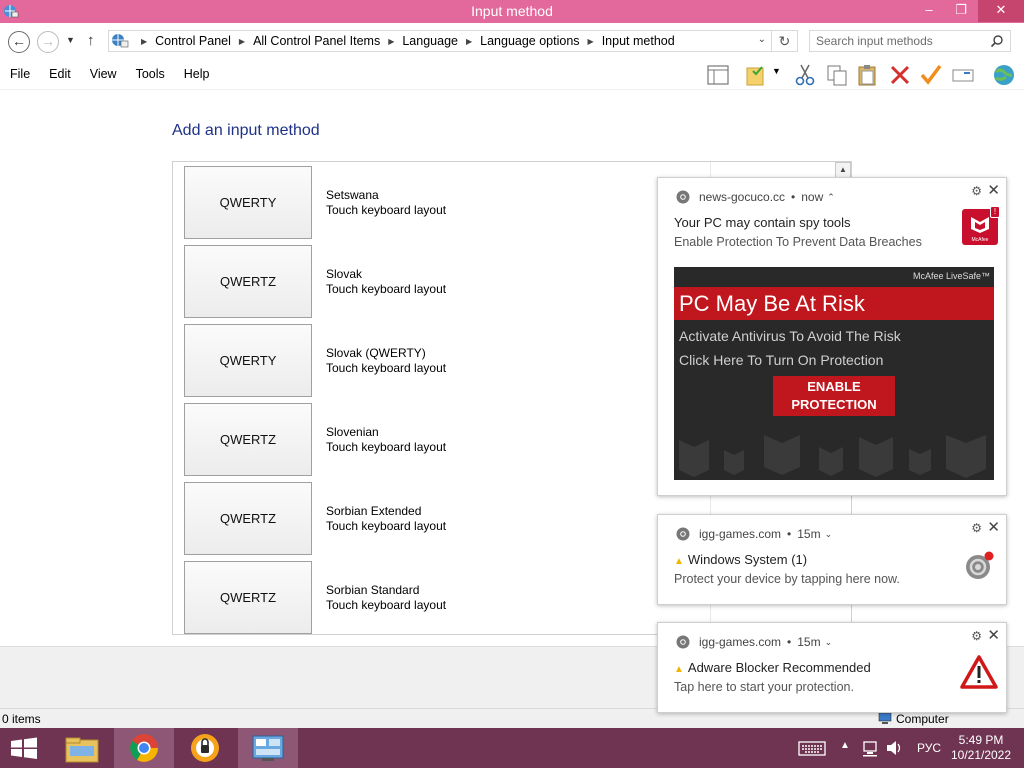  What do you see at coordinates (638, 41) in the screenshot?
I see `breadcrumb-input-method: Input method` at bounding box center [638, 41].